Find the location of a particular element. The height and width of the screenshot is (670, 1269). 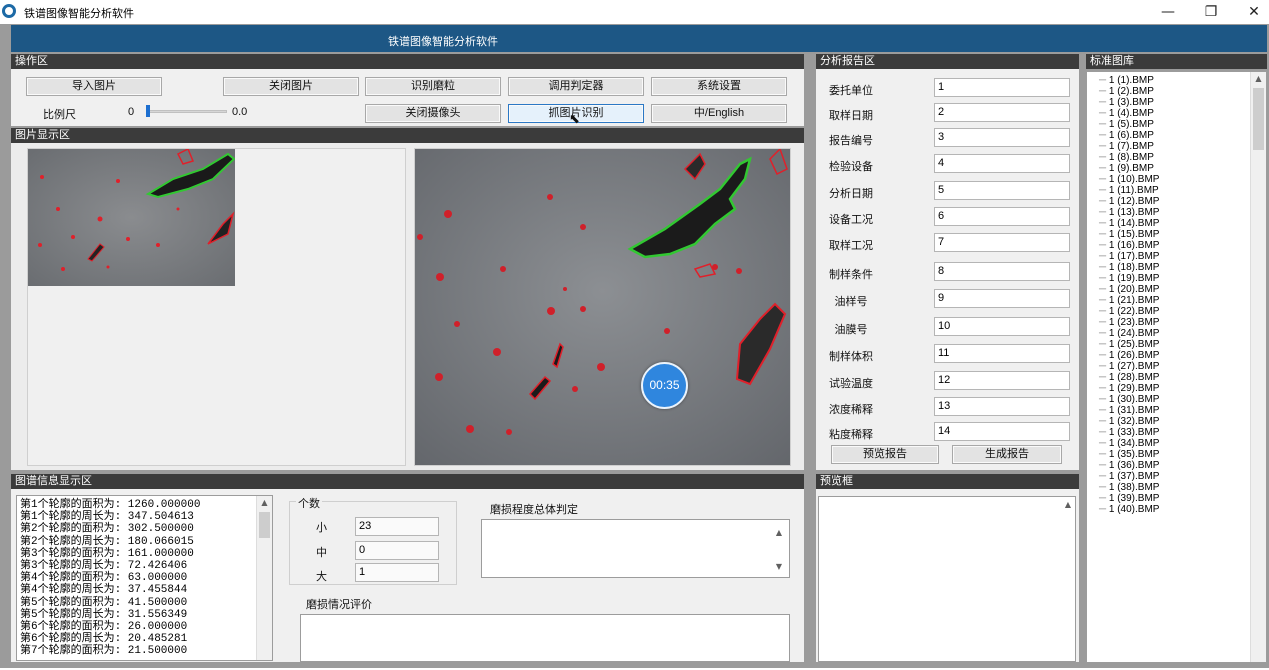

library-item: ─ 1 (31).BMP is located at coordinates (1182, 410).